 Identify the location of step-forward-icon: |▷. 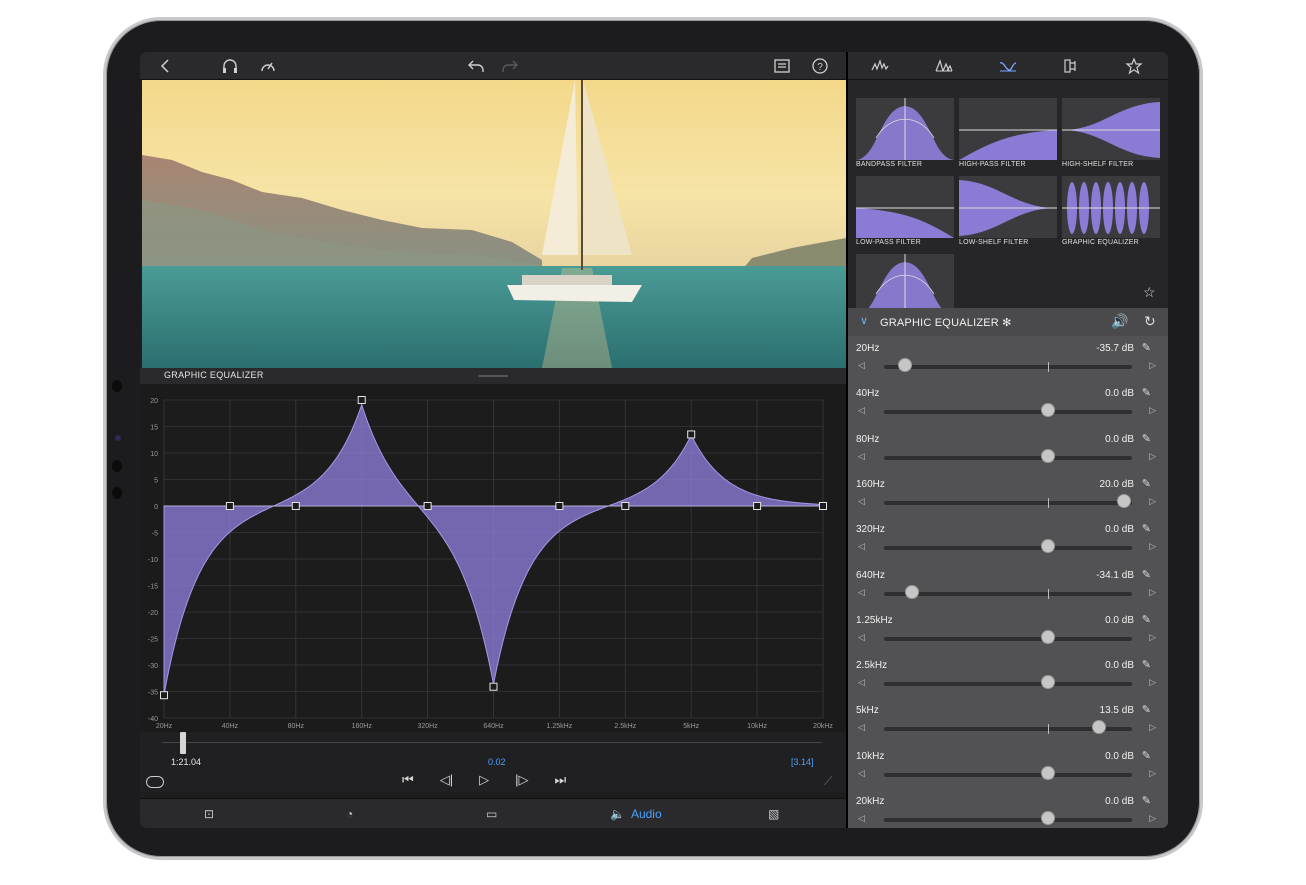
(521, 780).